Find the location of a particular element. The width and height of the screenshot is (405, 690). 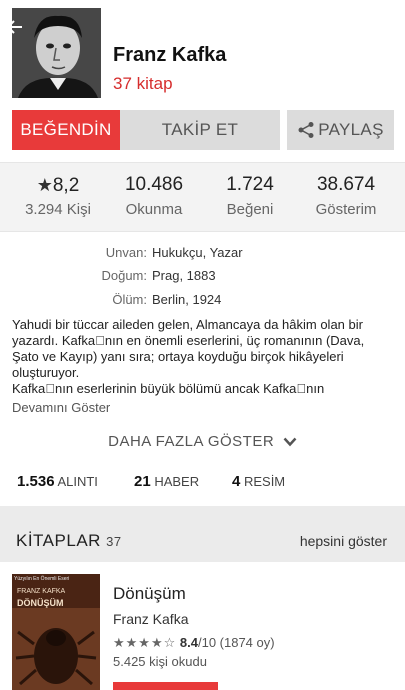

author-name: Franz Kafka is located at coordinates (170, 55).